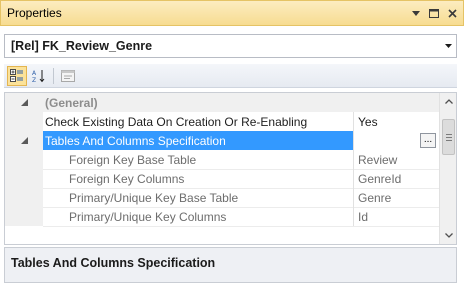 This screenshot has height=287, width=464. I want to click on alphabetical-button: A Z, so click(39, 76).